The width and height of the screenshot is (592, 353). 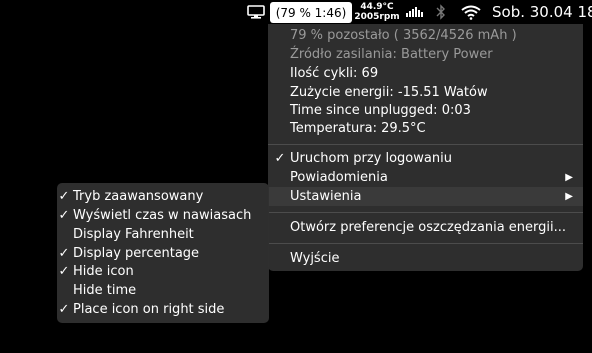 I want to click on clock-text: Sob. 30.04 18, so click(x=542, y=12).